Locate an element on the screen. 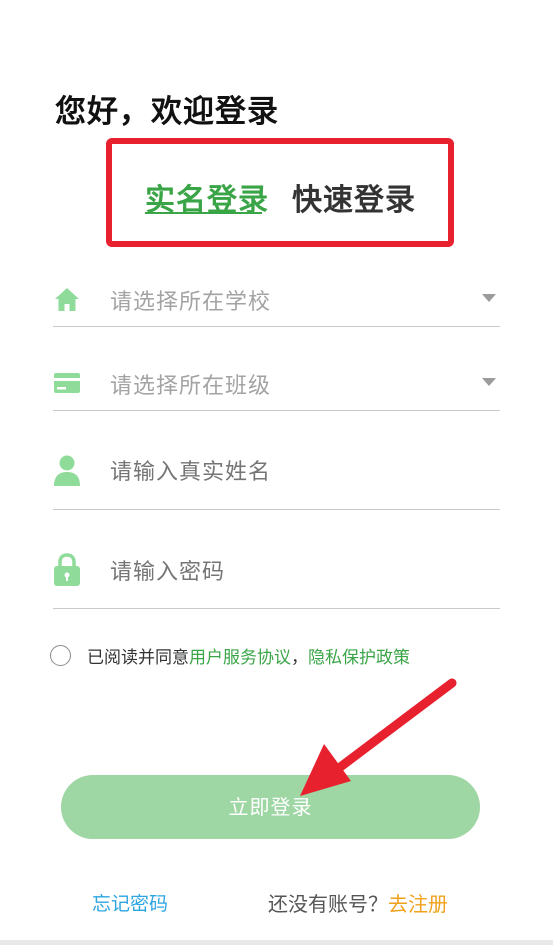 This screenshot has height=945, width=553. bottom-edge is located at coordinates (276, 942).